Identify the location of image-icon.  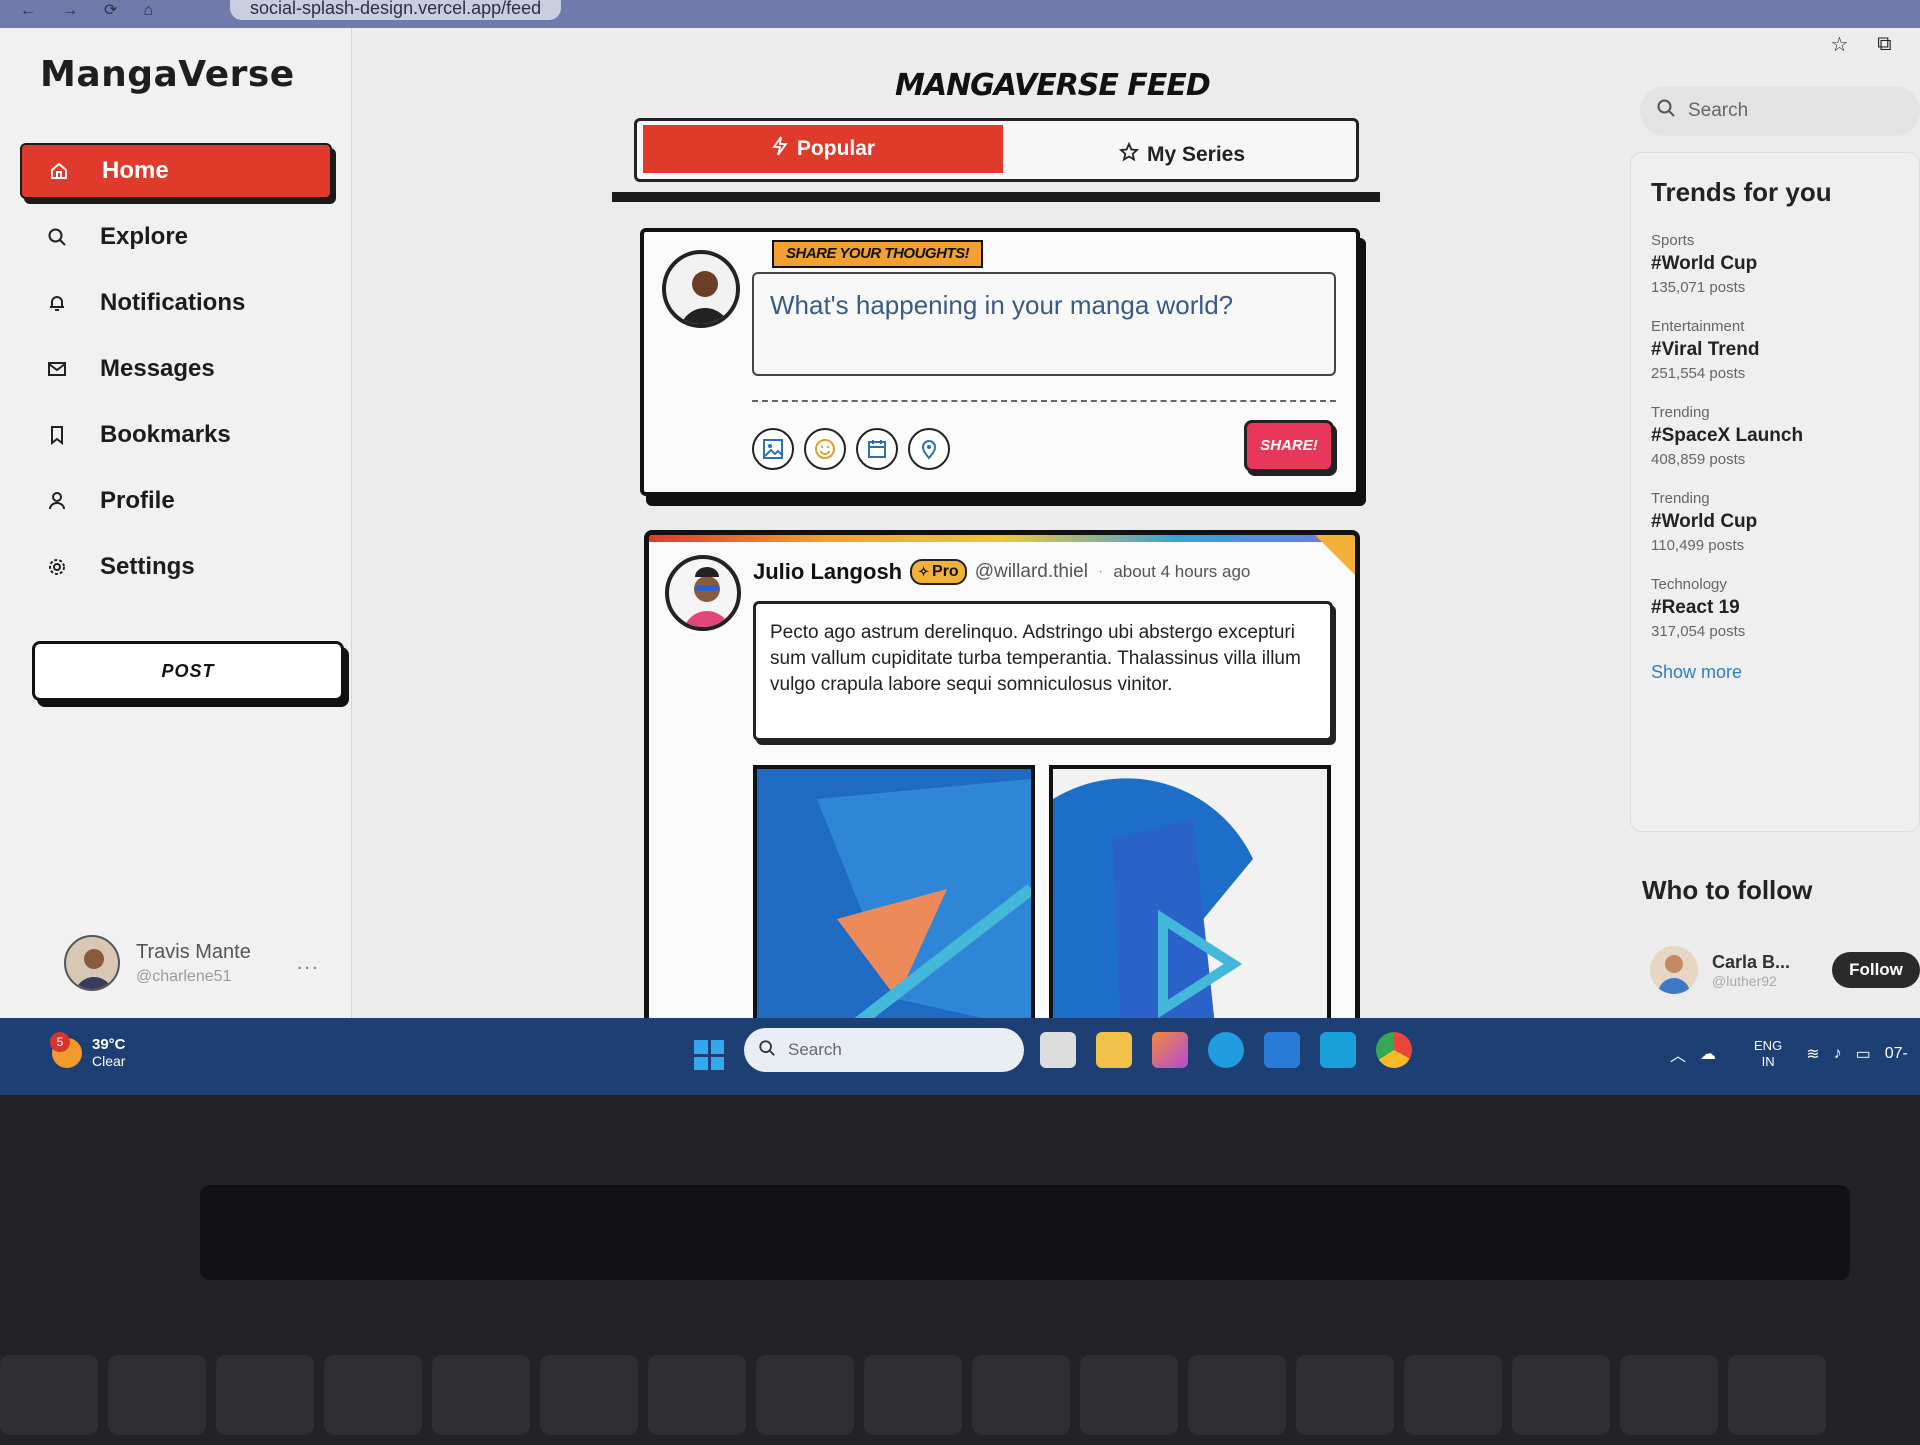
(773, 449).